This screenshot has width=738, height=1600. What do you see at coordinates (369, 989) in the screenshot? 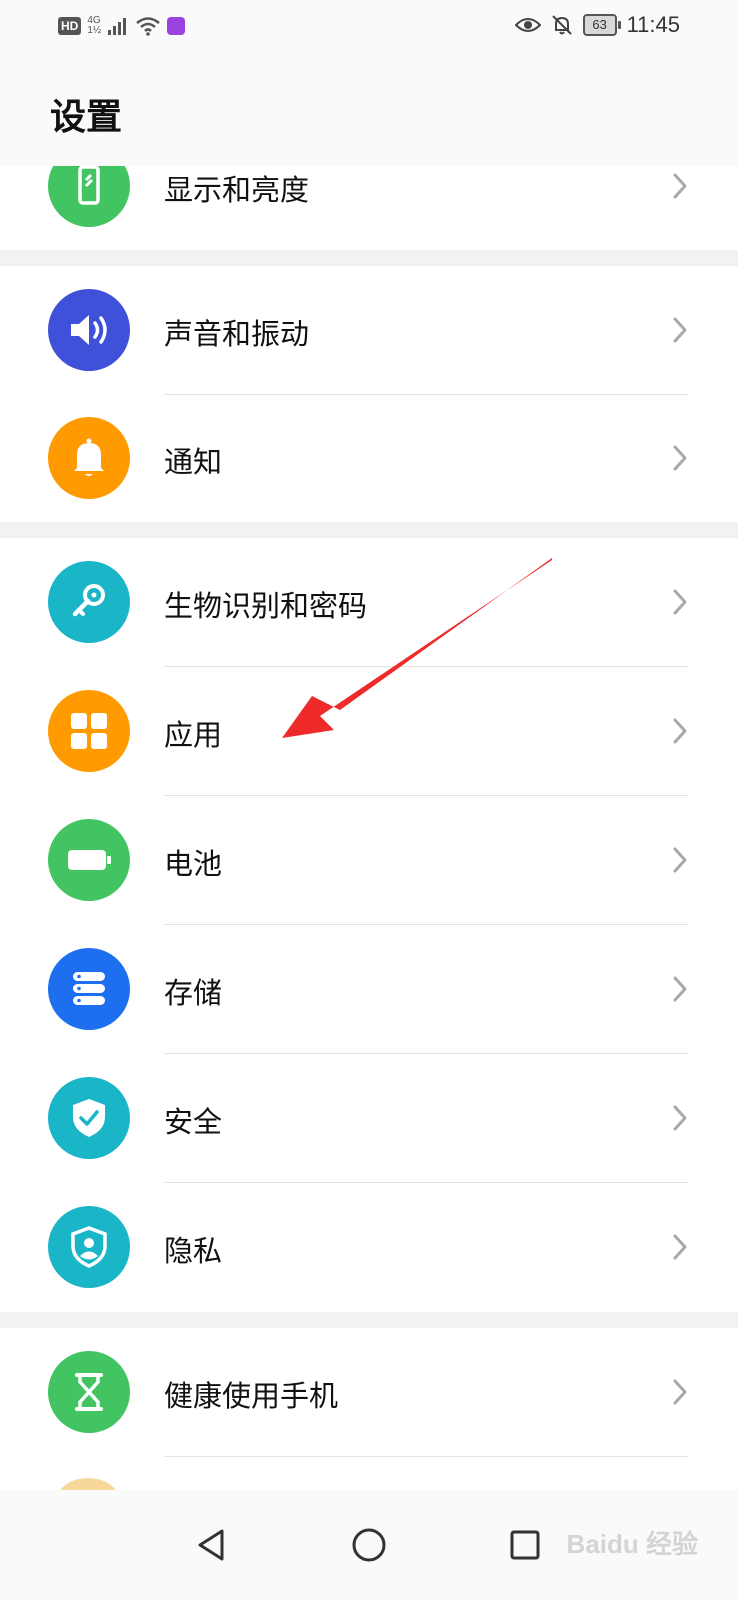
I see `settings-item-storage: 存储` at bounding box center [369, 989].